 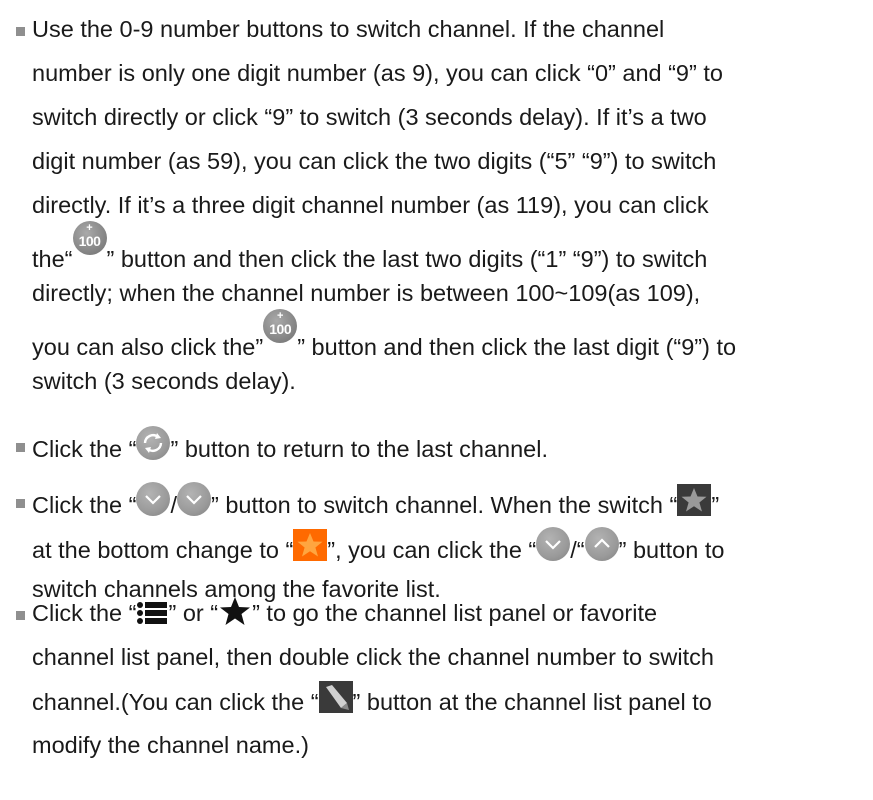 What do you see at coordinates (52, 259) in the screenshot?
I see `text-segment: the“` at bounding box center [52, 259].